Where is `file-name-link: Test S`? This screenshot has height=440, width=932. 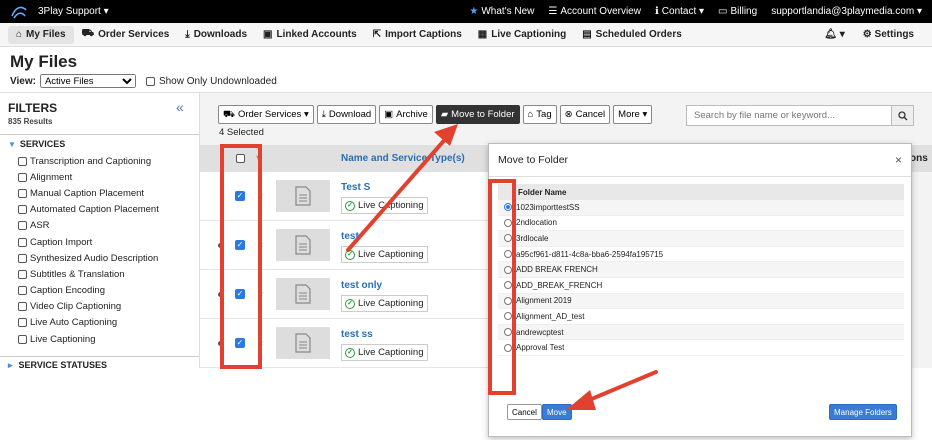
file-name-link: Test S is located at coordinates (355, 187).